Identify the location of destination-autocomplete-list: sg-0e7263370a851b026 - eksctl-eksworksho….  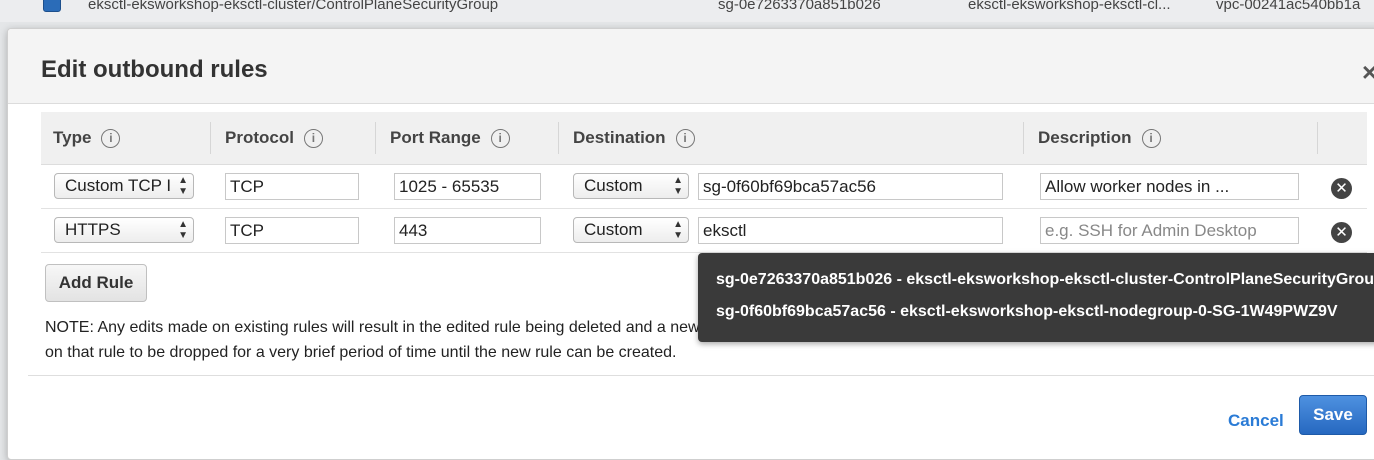
(1036, 297).